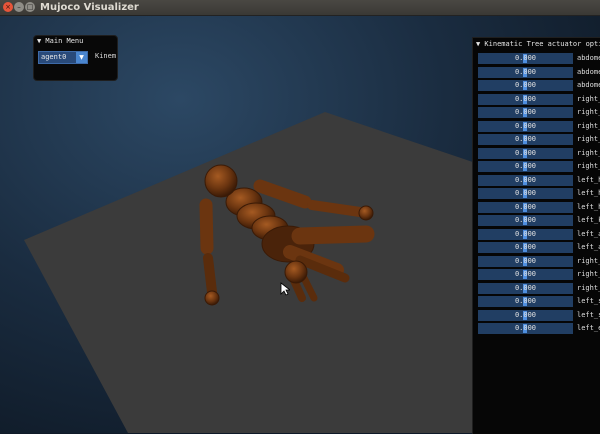 This screenshot has width=600, height=434. Describe the element at coordinates (588, 328) in the screenshot. I see `actuator-label: left_e` at that location.